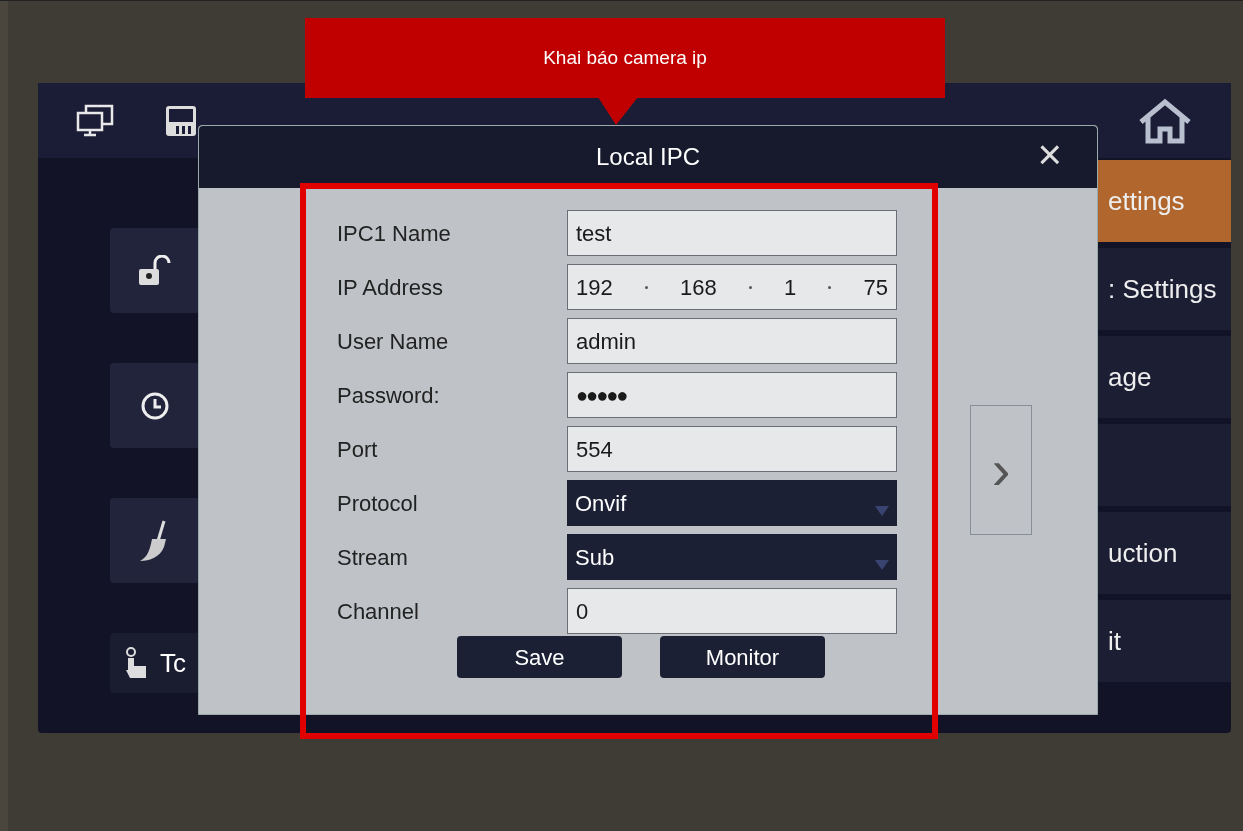  I want to click on clock-icon, so click(155, 405).